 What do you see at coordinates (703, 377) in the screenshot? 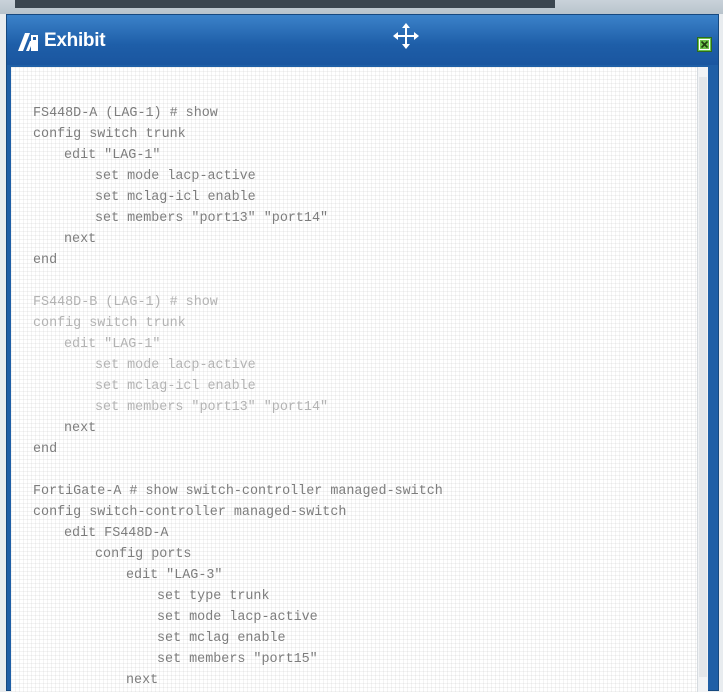
I see `scrollbar-thumb` at bounding box center [703, 377].